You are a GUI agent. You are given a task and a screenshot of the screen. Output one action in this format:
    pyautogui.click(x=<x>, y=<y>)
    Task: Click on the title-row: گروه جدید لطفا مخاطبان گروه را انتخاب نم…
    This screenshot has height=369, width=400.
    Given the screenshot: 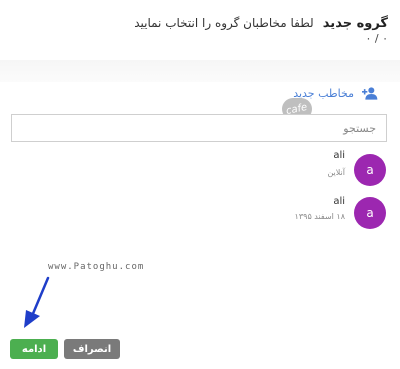 What is the action you would take?
    pyautogui.click(x=261, y=21)
    